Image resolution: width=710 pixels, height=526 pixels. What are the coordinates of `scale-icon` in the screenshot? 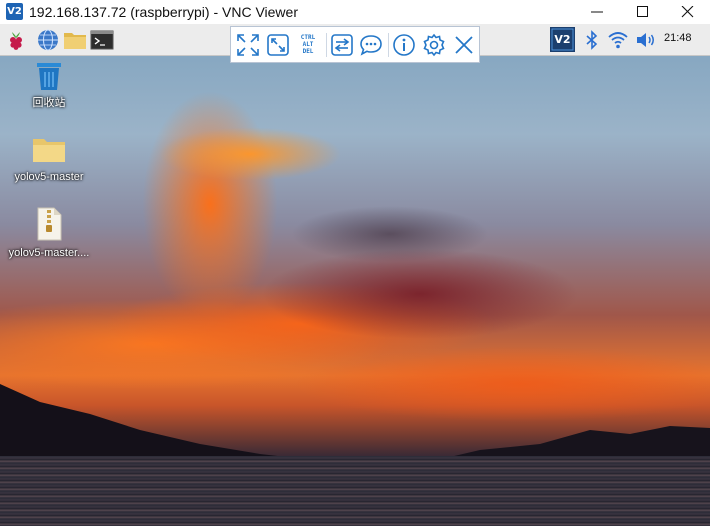 It's located at (278, 45).